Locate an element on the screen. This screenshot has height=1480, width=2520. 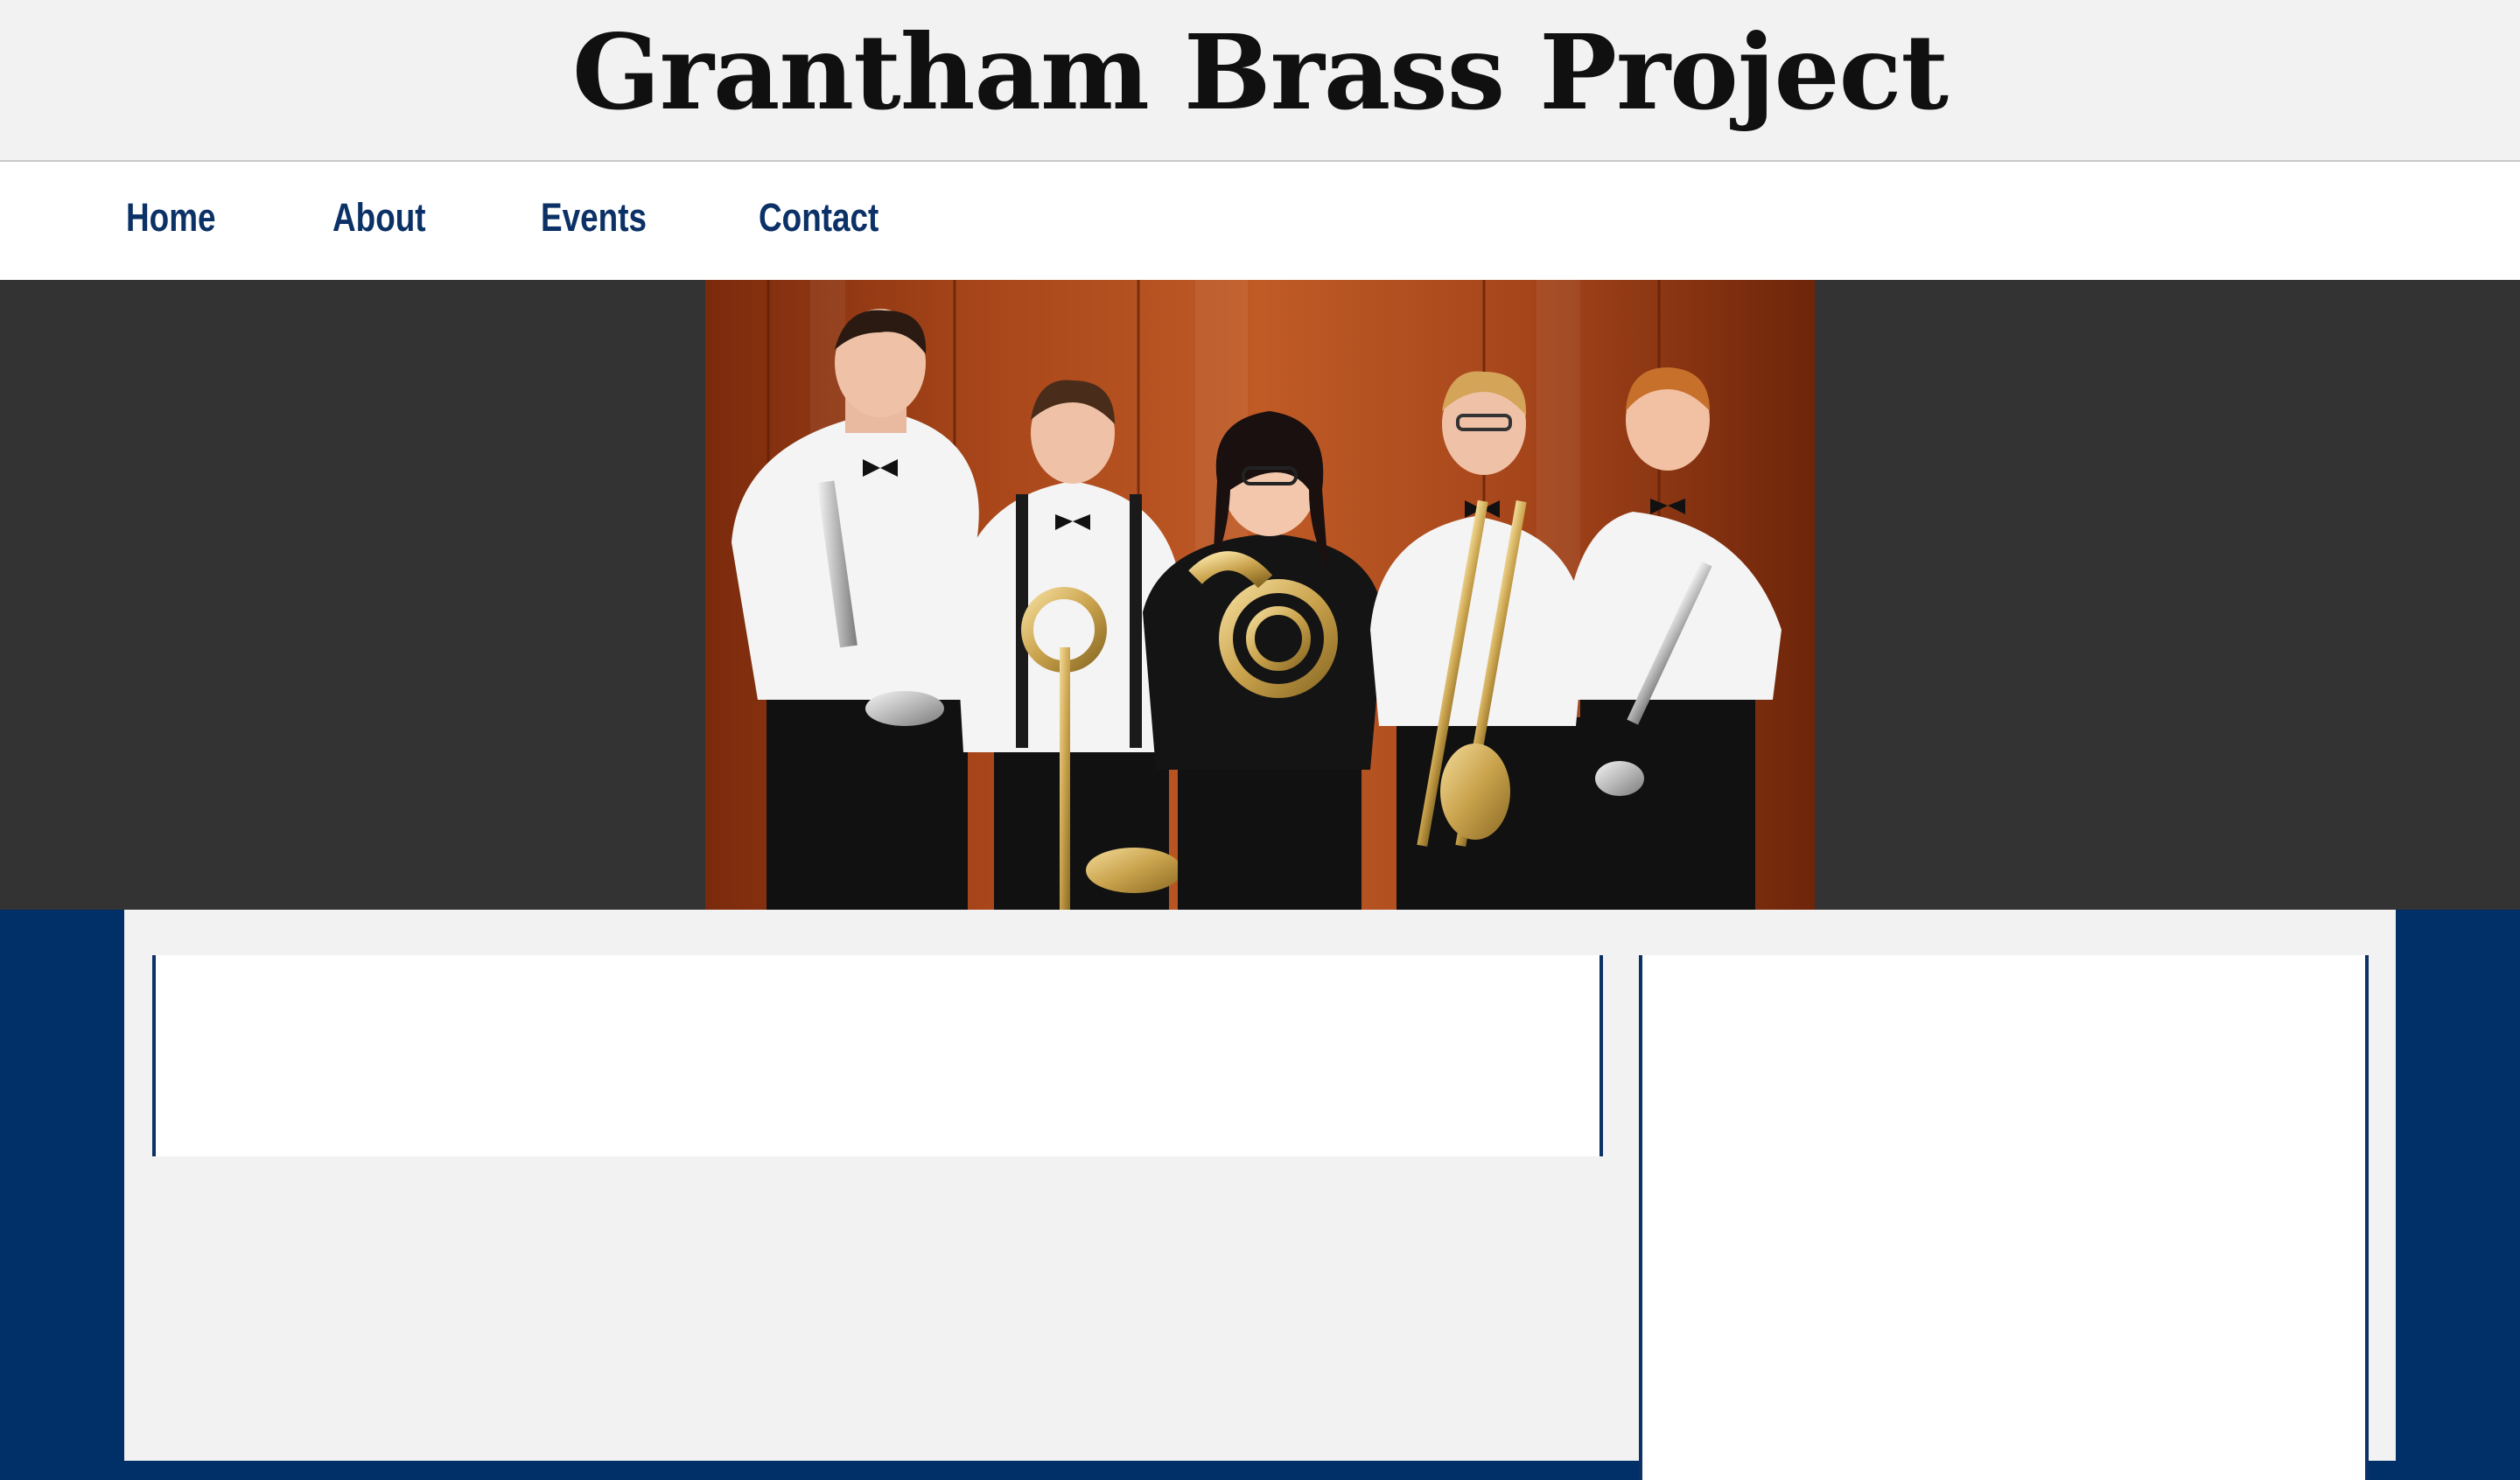
nav-item-contact: Contact is located at coordinates (818, 218).